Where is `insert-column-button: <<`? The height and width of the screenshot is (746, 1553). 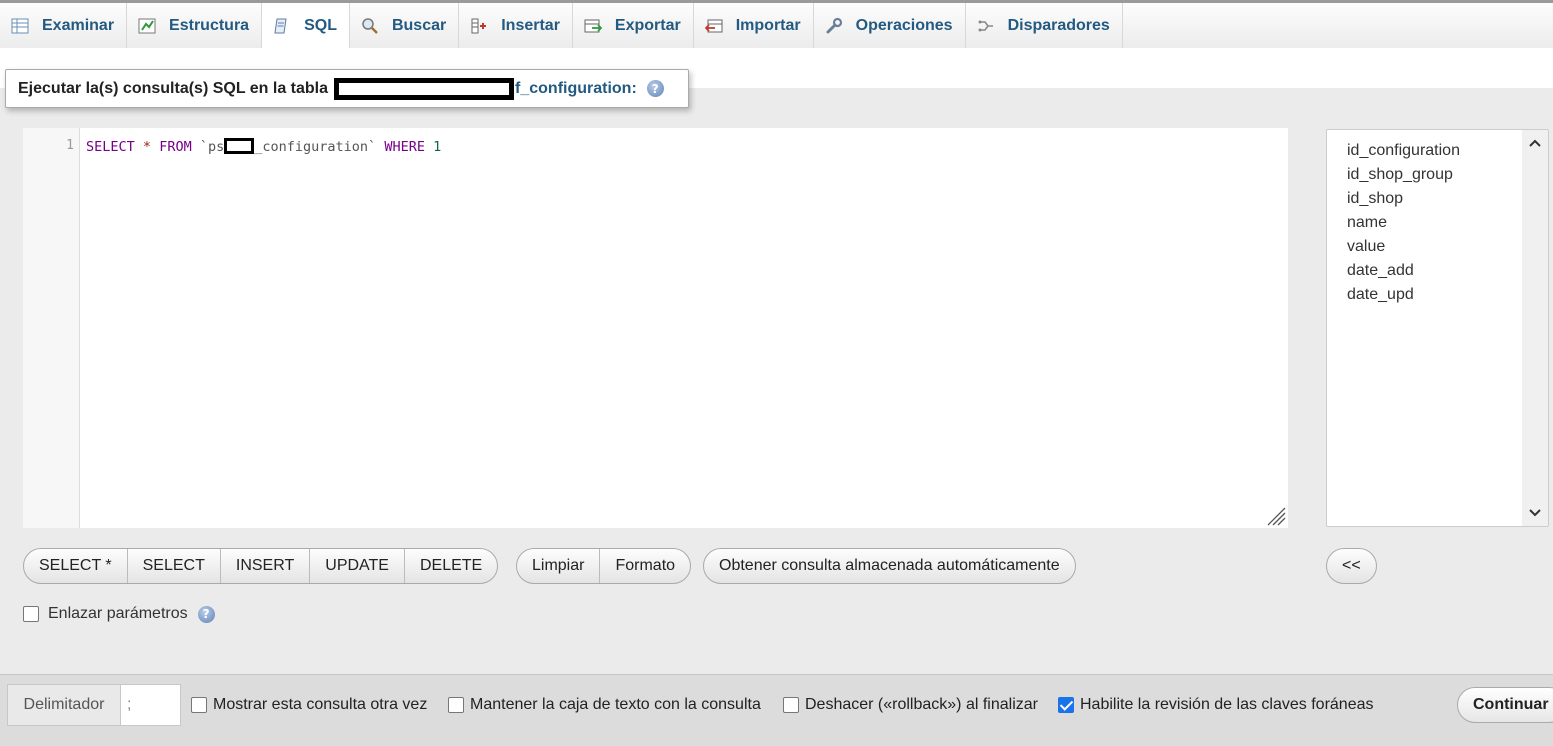
insert-column-button: << is located at coordinates (1351, 566).